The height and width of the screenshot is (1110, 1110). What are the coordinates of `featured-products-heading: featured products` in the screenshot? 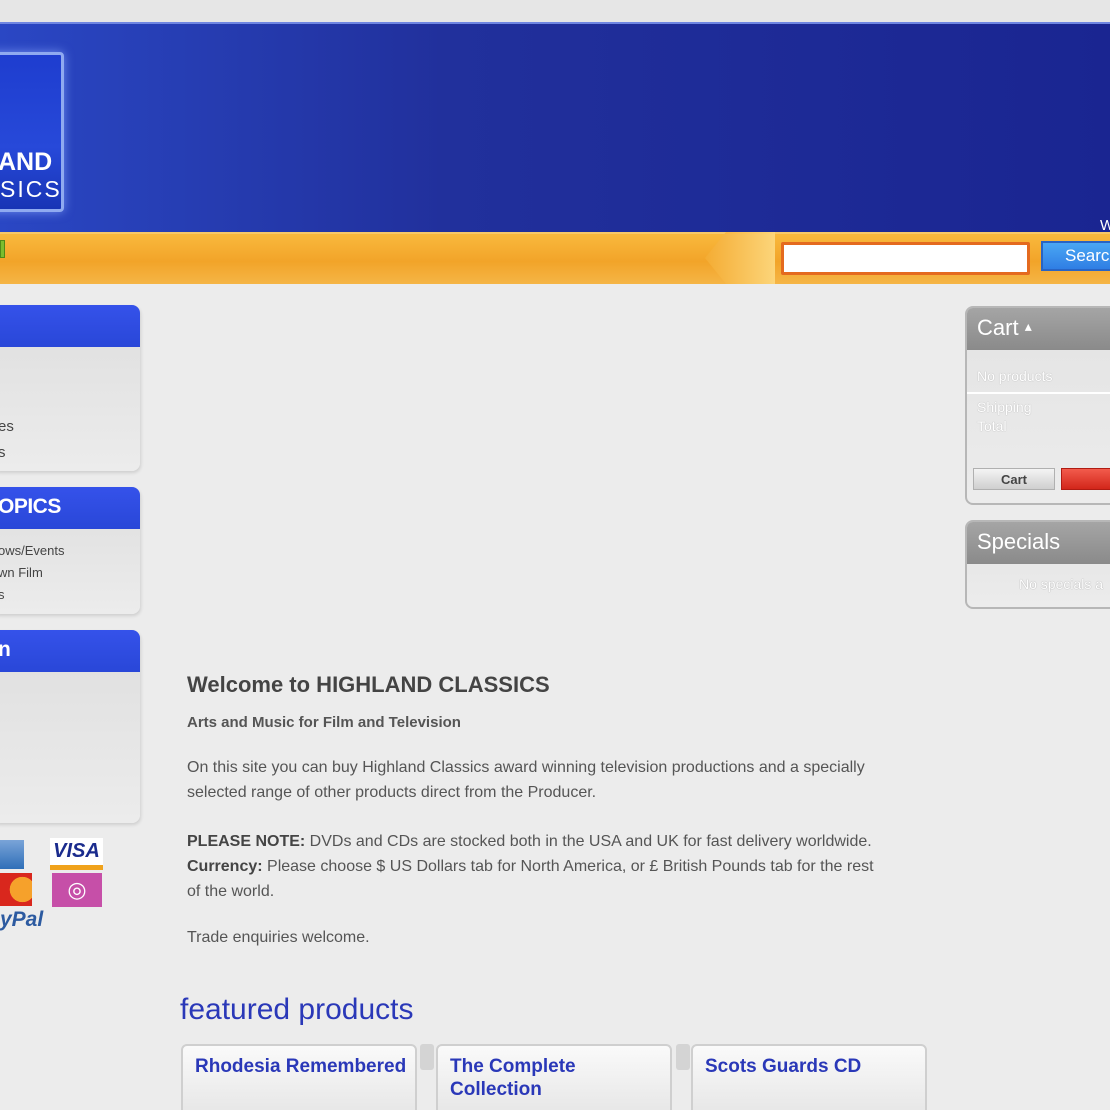 It's located at (297, 1009).